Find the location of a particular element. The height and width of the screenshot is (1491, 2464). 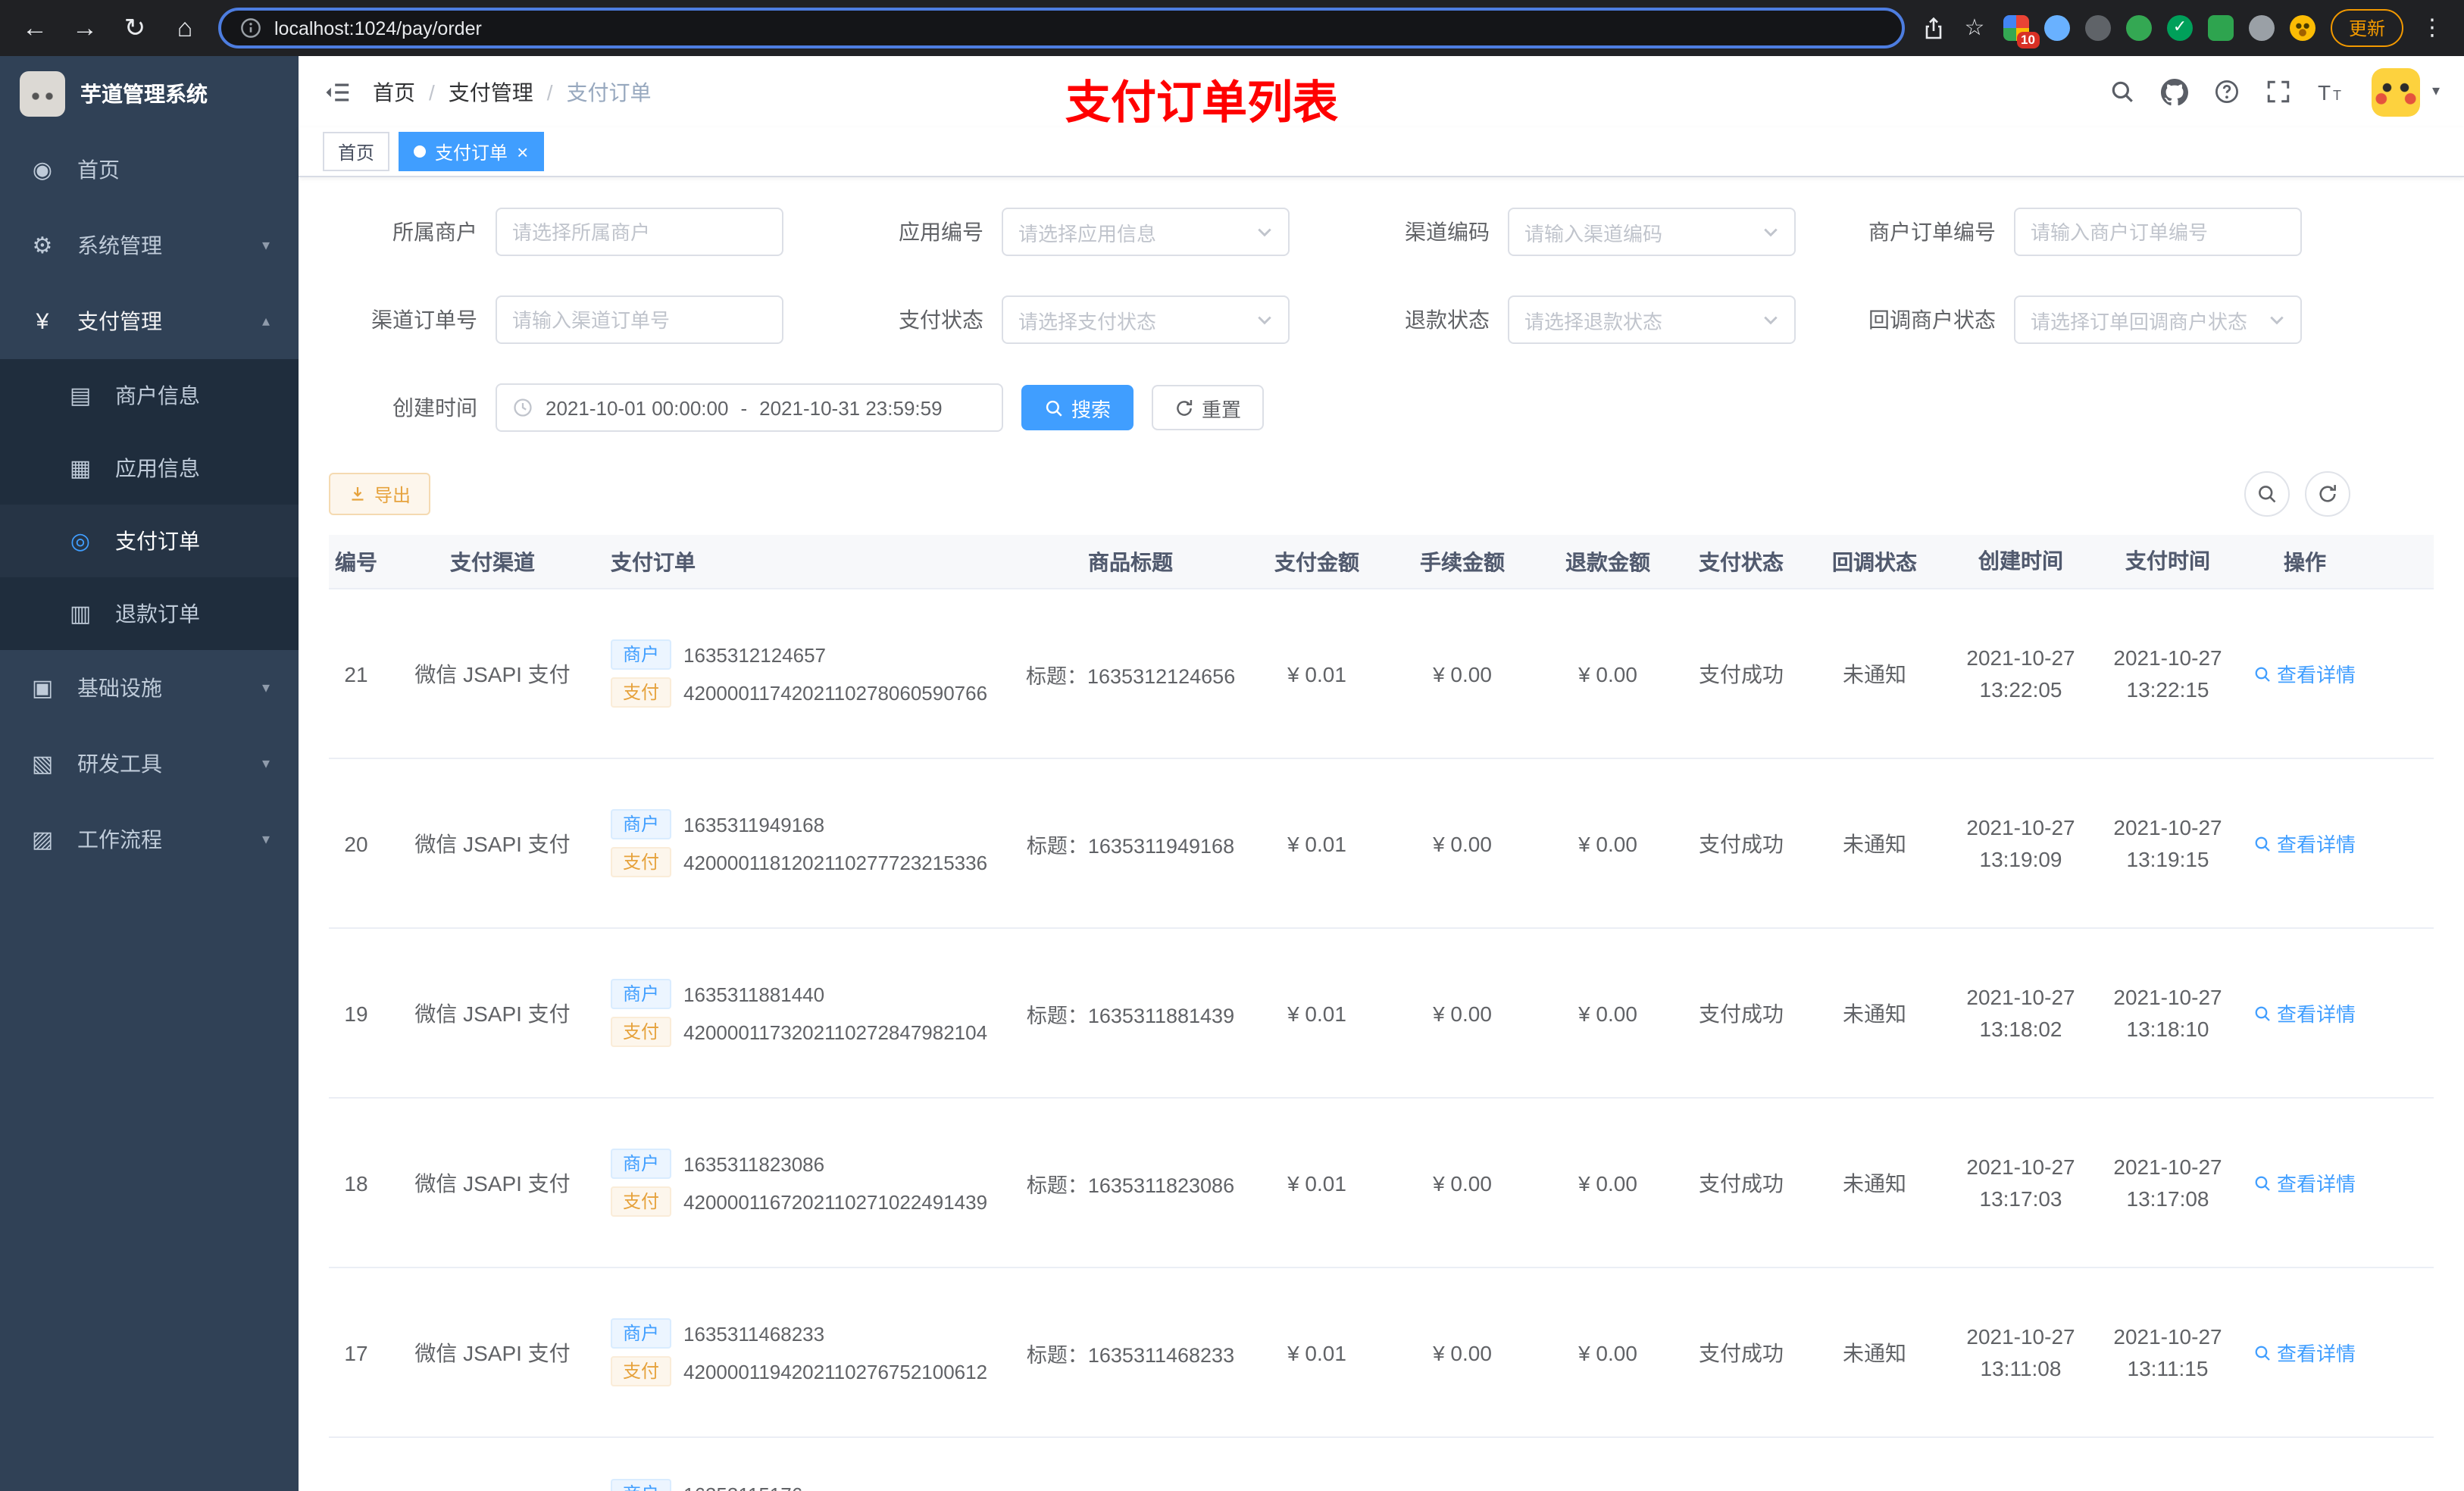

avatar is located at coordinates (2395, 91).